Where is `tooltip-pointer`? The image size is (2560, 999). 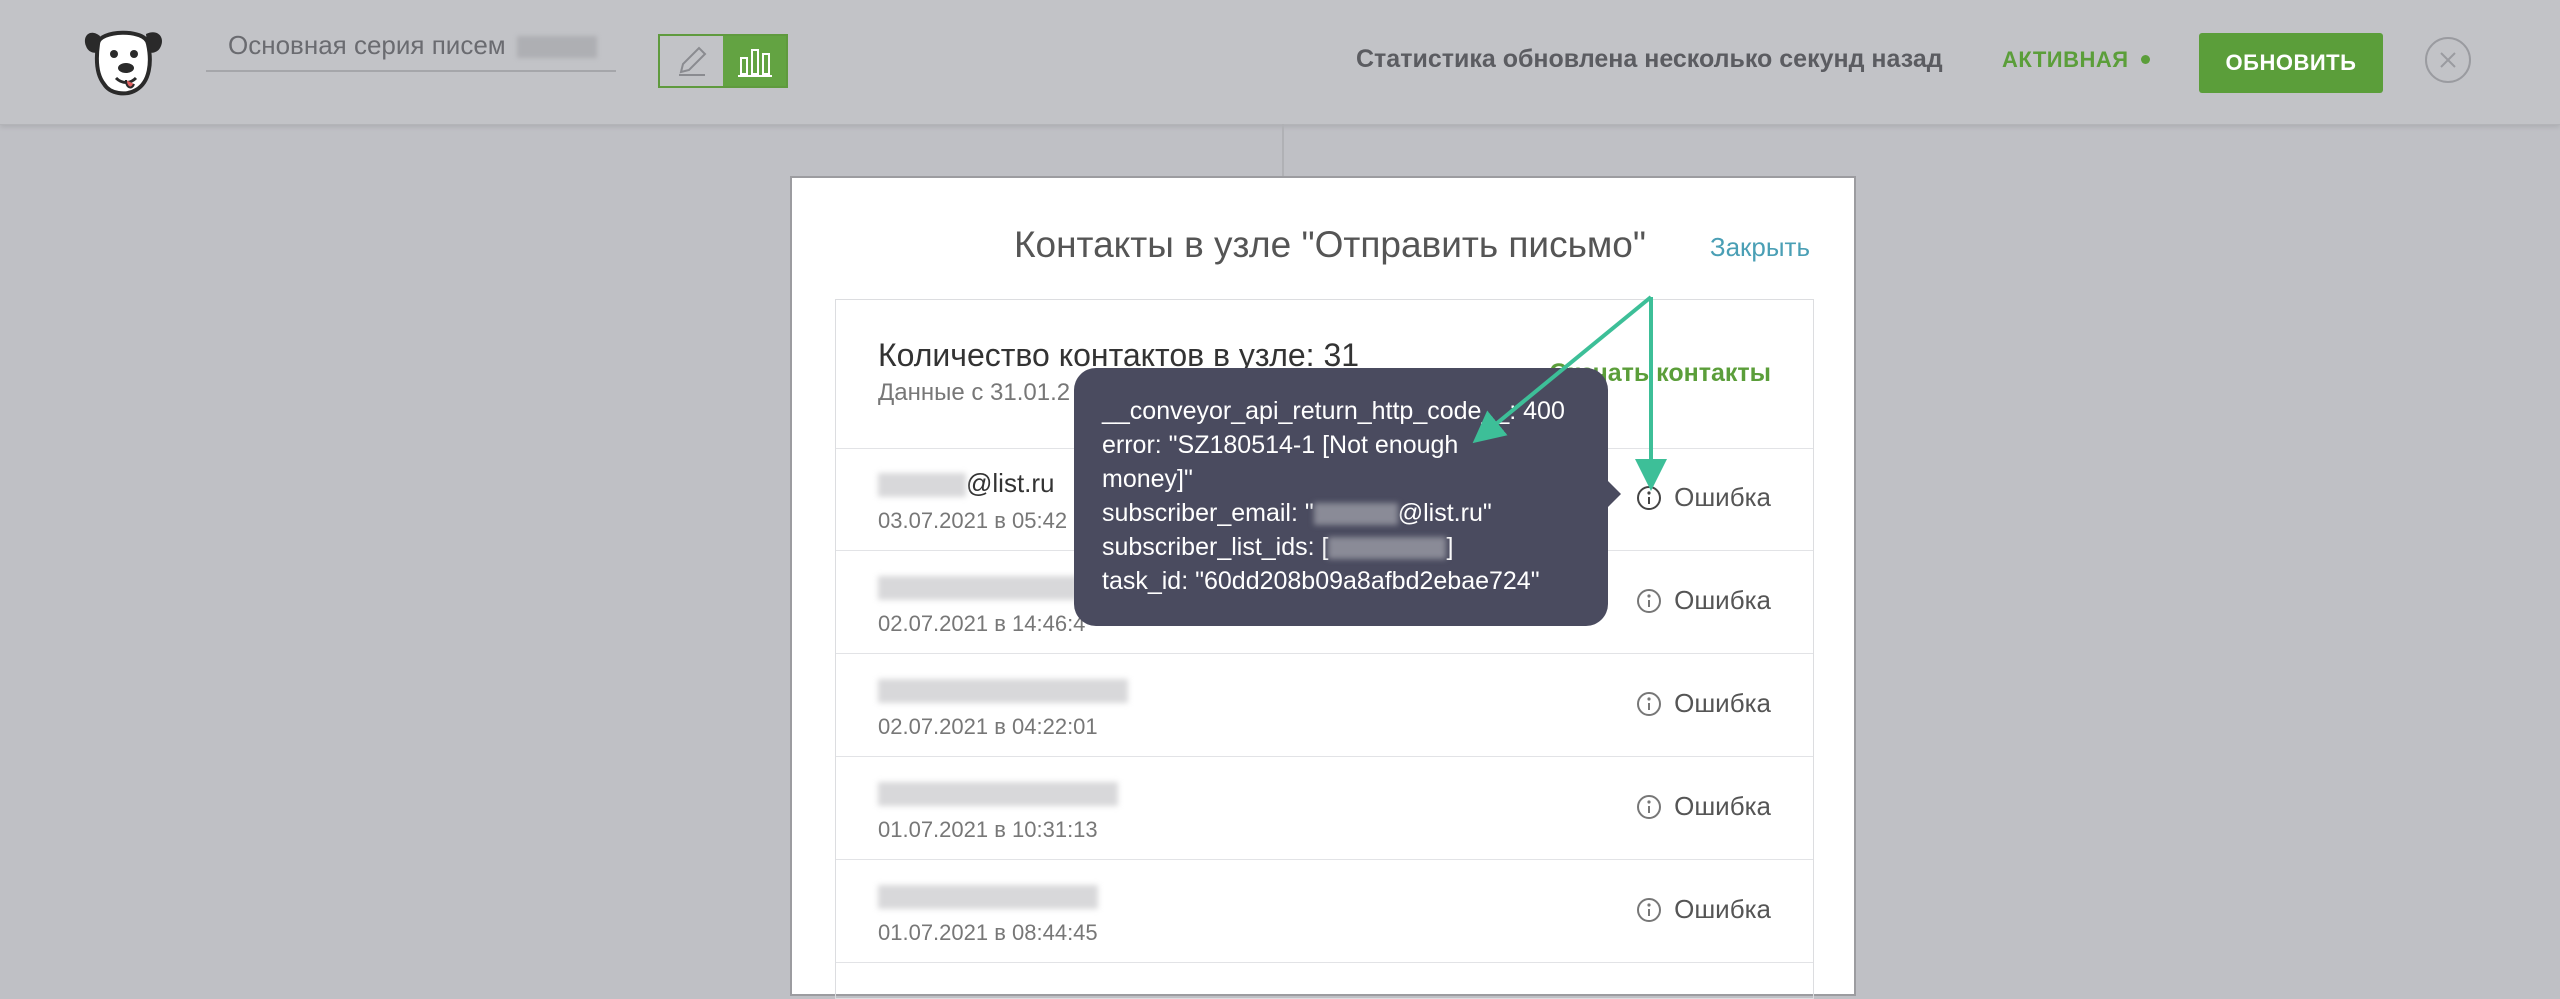 tooltip-pointer is located at coordinates (1614, 494).